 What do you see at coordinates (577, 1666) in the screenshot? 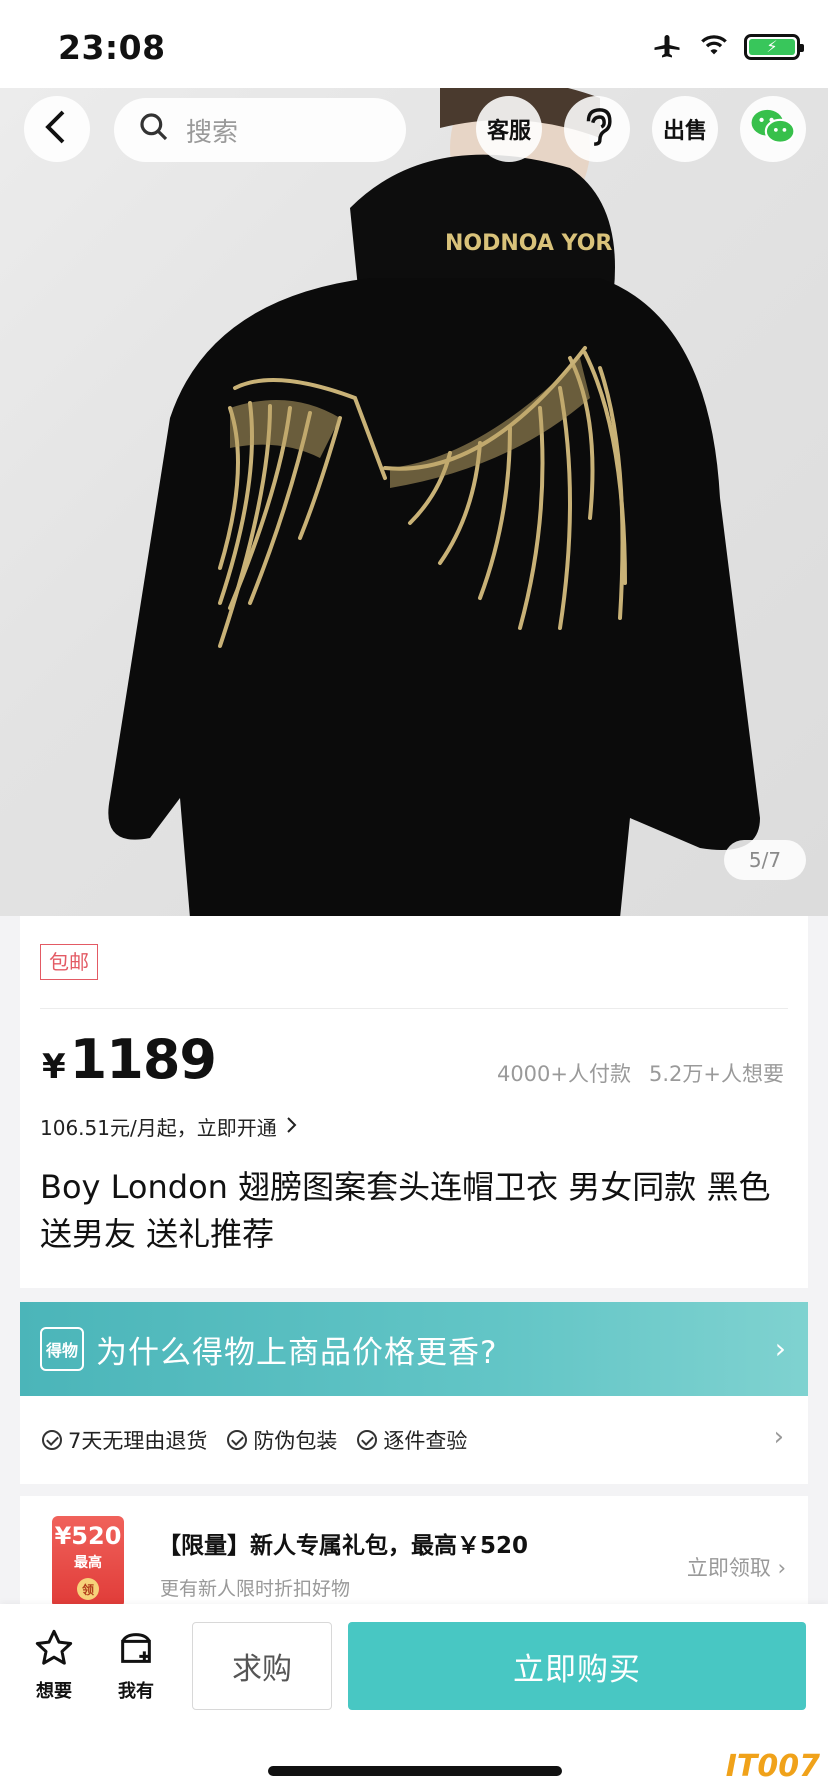
I see `buy-now-button: 立即购买` at bounding box center [577, 1666].